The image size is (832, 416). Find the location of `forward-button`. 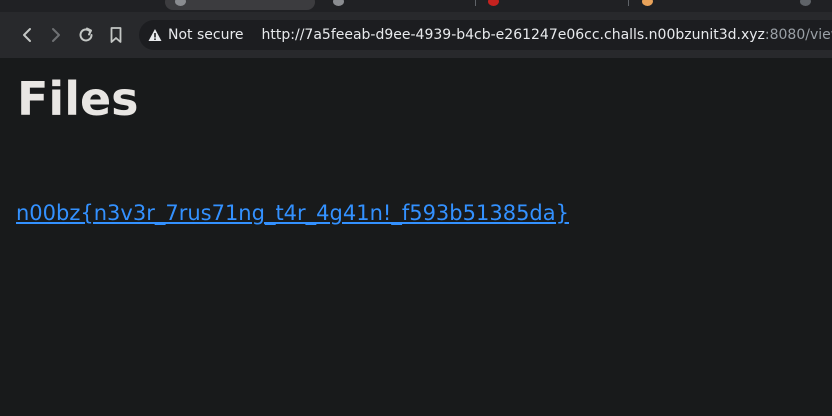

forward-button is located at coordinates (56, 35).